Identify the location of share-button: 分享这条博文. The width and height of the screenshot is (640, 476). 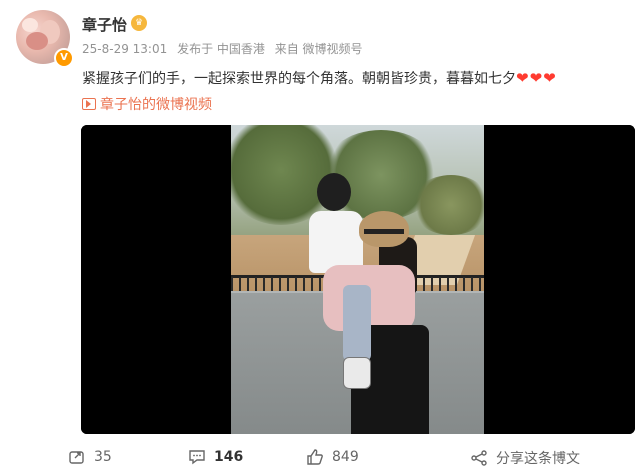
(525, 458).